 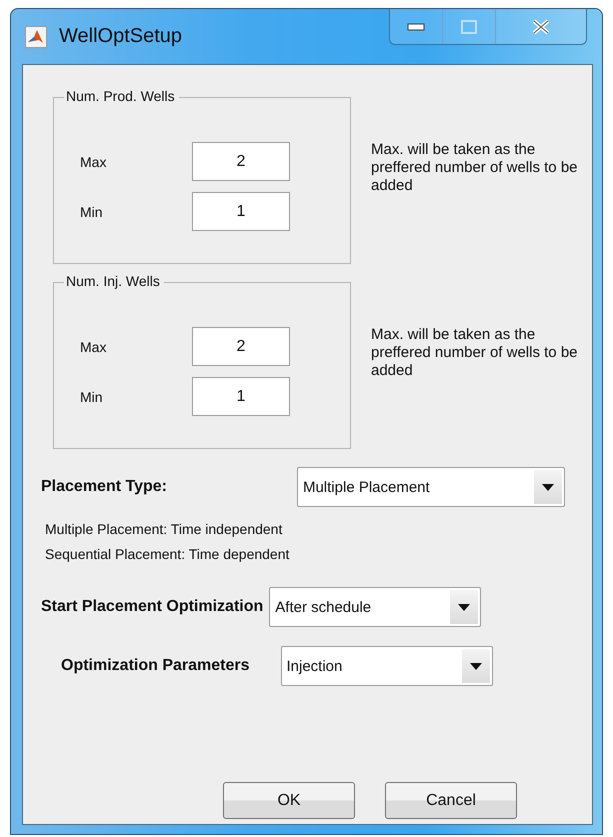 What do you see at coordinates (469, 27) in the screenshot?
I see `maximize-icon` at bounding box center [469, 27].